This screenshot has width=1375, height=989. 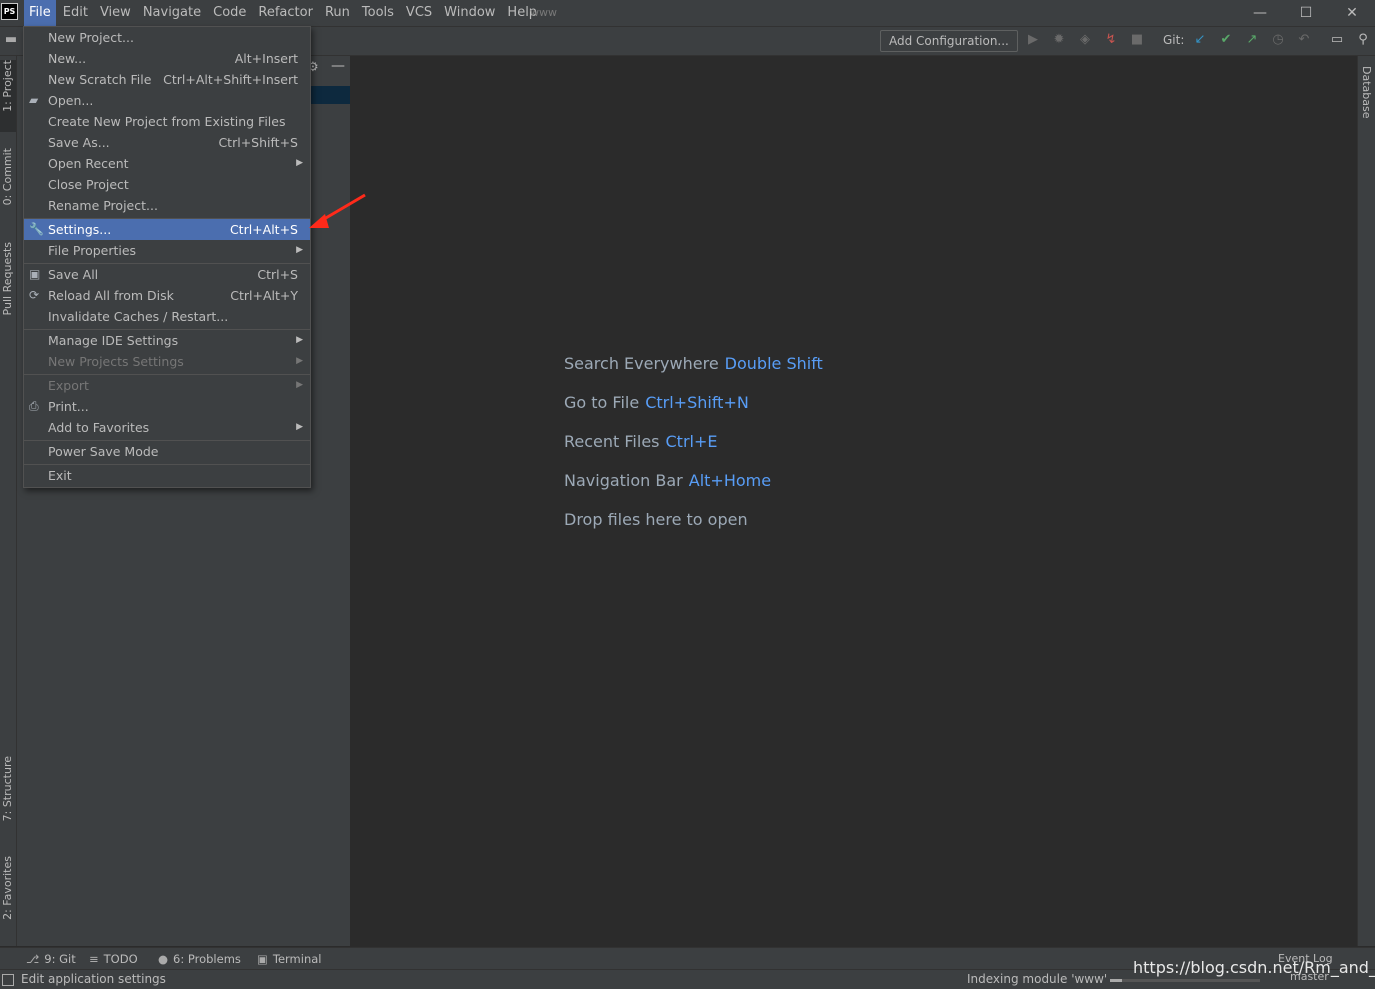 I want to click on info-icon: ●, so click(x=163, y=959).